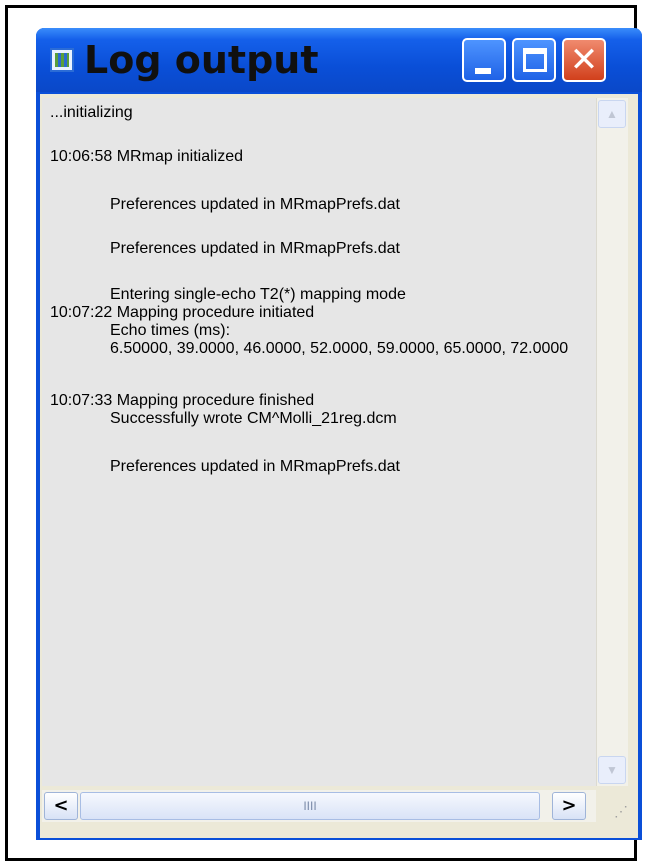  I want to click on scroll-up-button: ▲, so click(612, 114).